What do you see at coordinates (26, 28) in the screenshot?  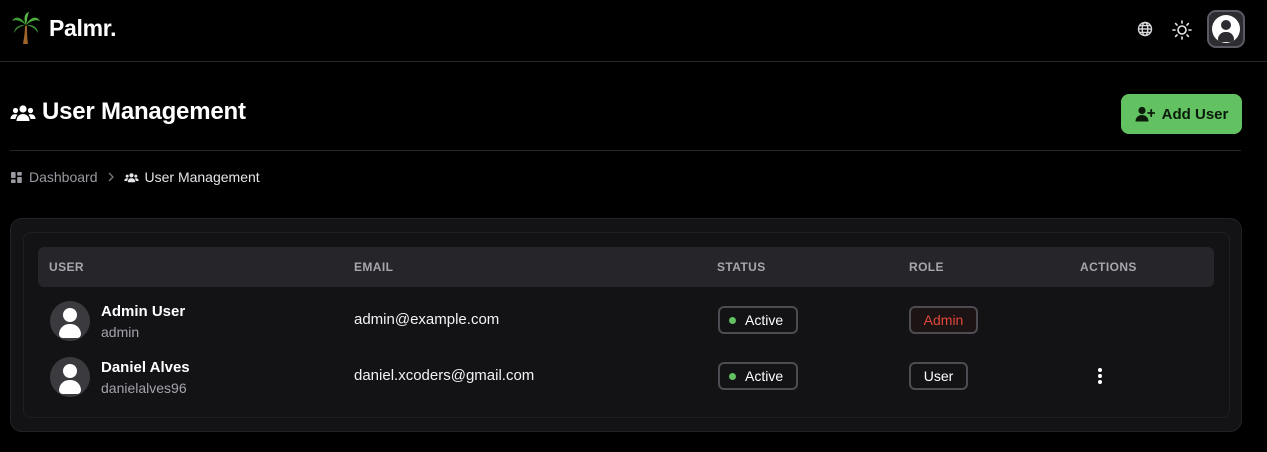 I see `palm-tree-icon` at bounding box center [26, 28].